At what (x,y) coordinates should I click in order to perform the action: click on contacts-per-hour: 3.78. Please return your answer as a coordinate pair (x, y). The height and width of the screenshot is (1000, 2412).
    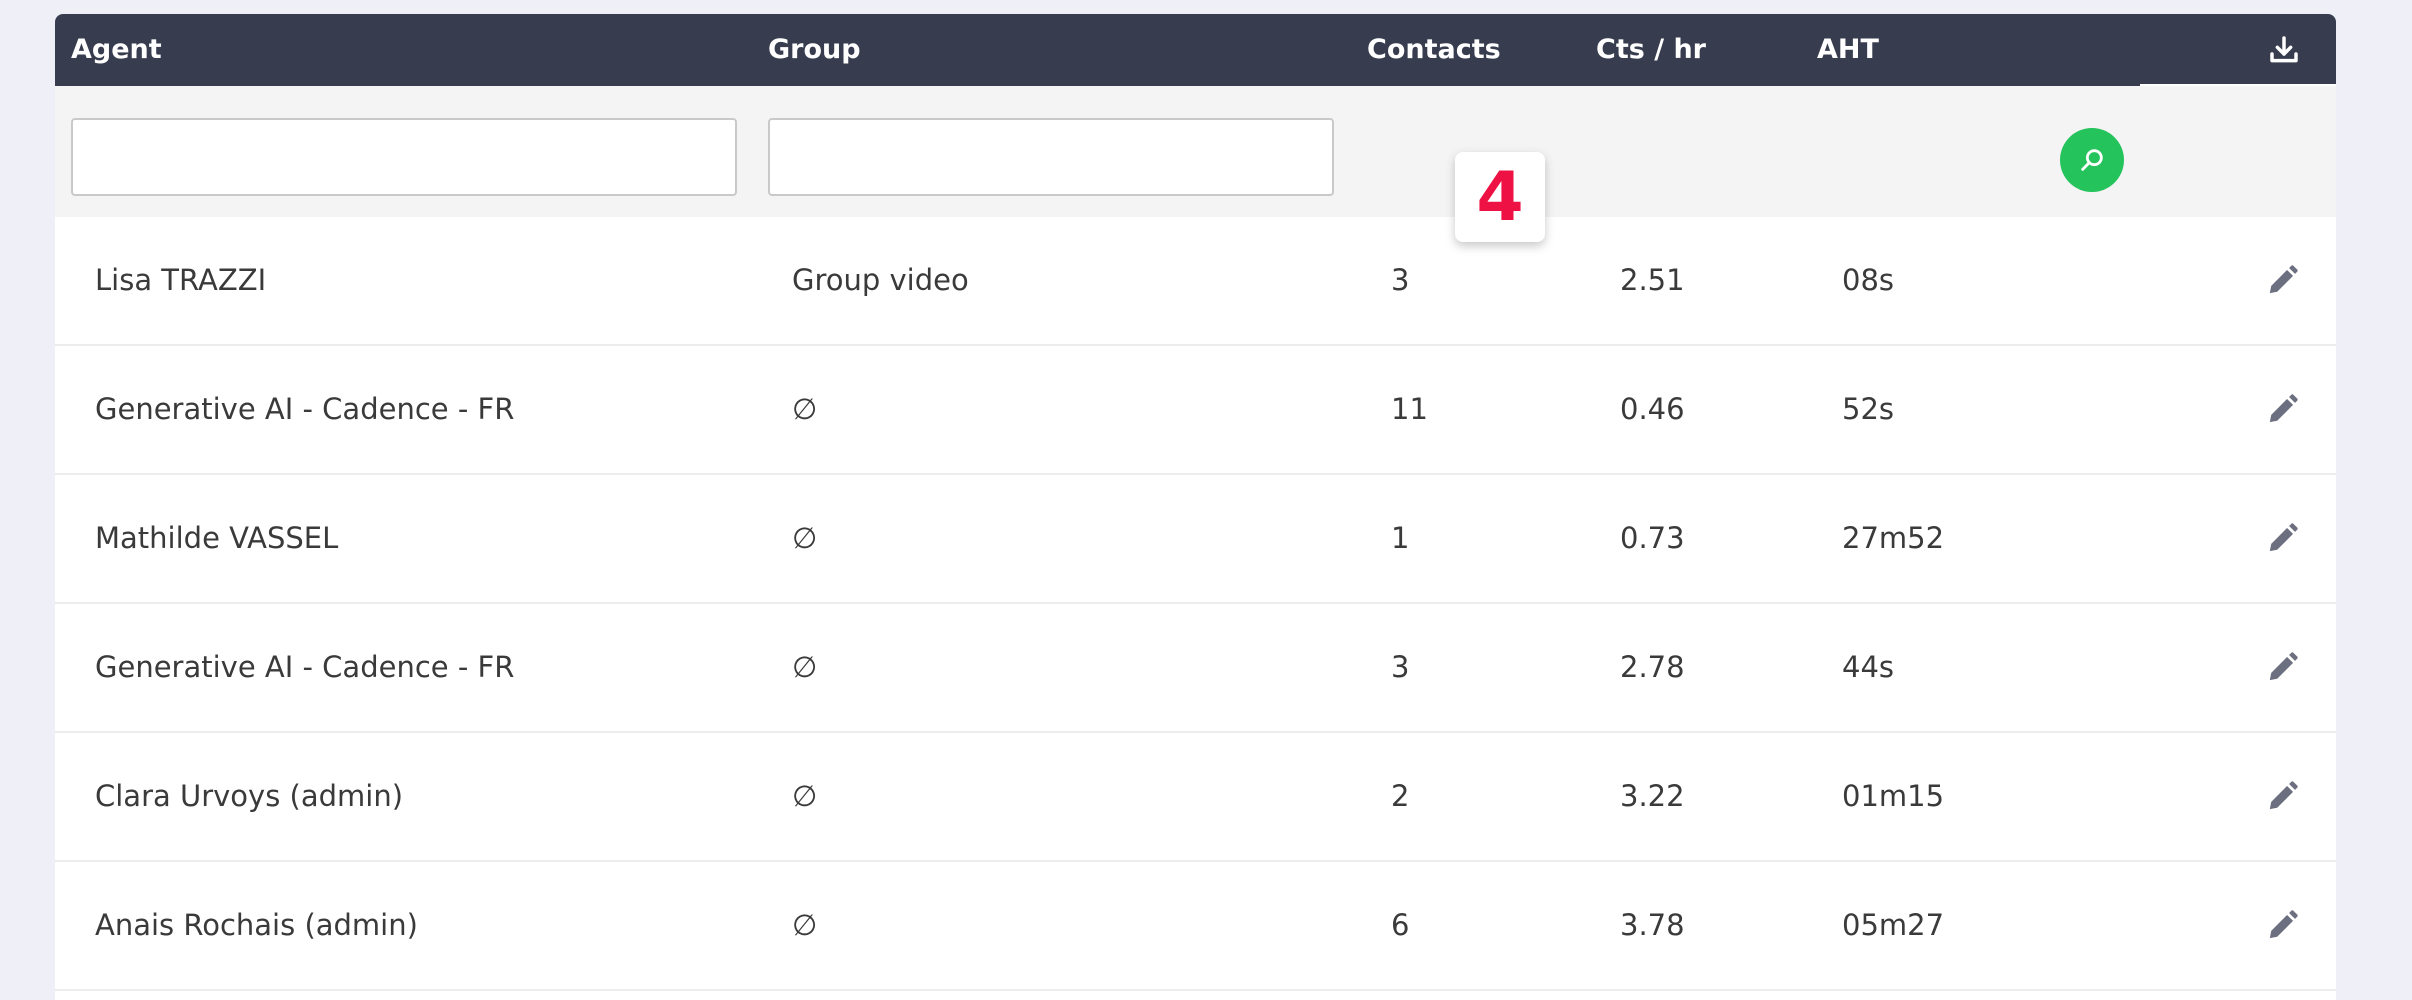
    Looking at the image, I should click on (1652, 925).